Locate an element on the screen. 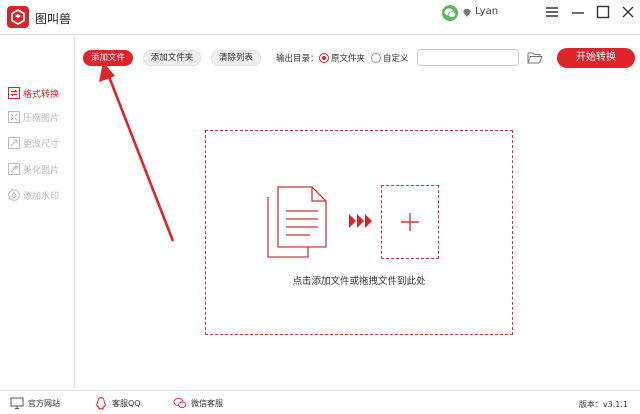 This screenshot has width=640, height=414. watermark-icon is located at coordinates (14, 195).